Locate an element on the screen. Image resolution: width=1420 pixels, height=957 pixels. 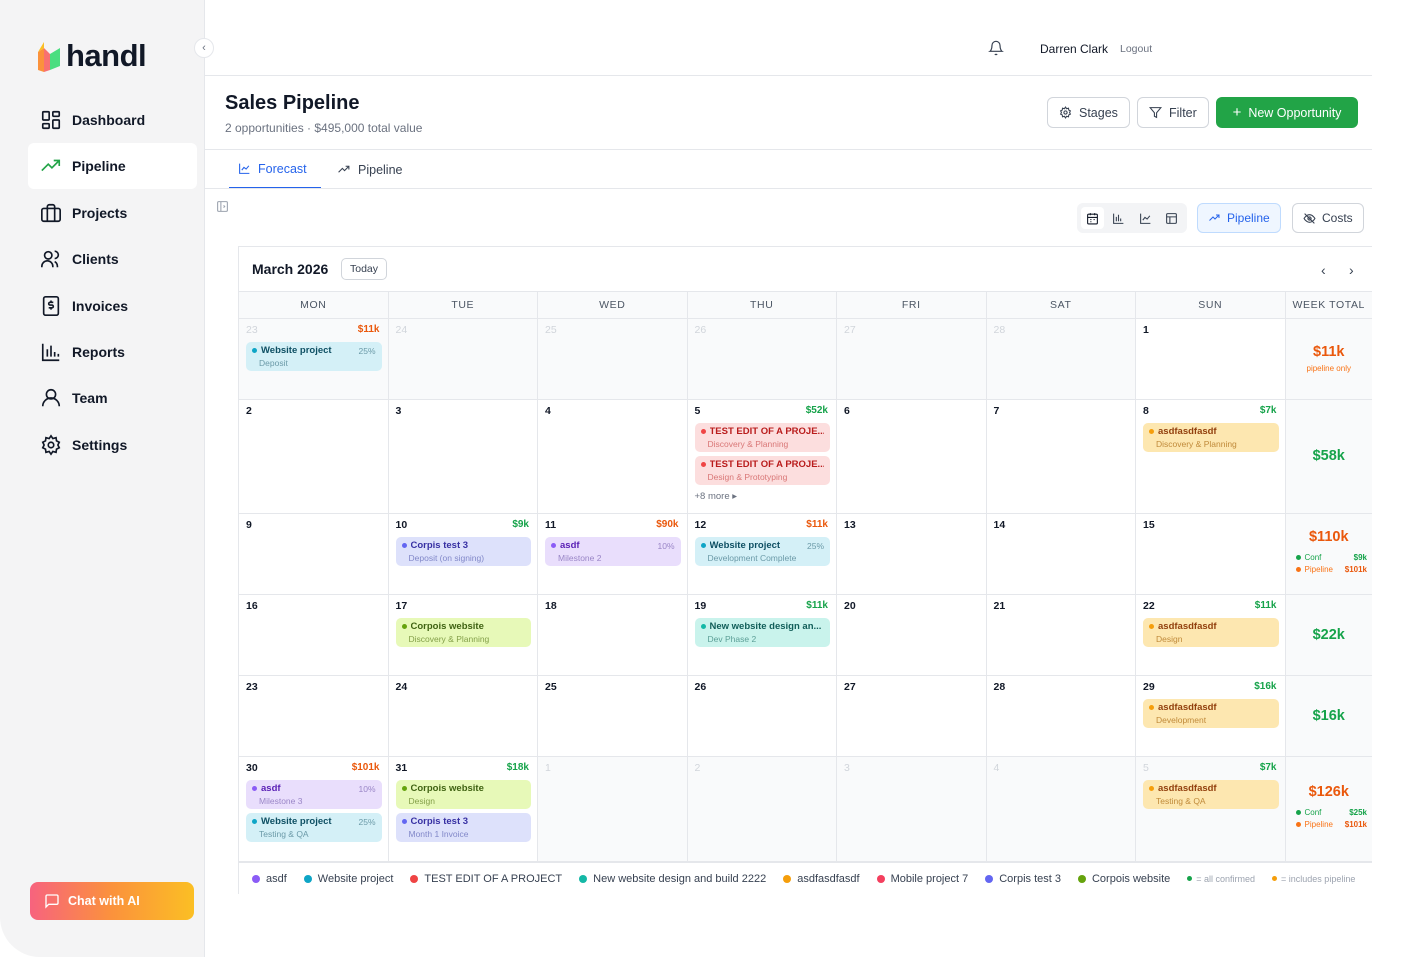
day-cell: 5 $7k asdfasdfasdf Testing & QA is located at coordinates (1211, 809).